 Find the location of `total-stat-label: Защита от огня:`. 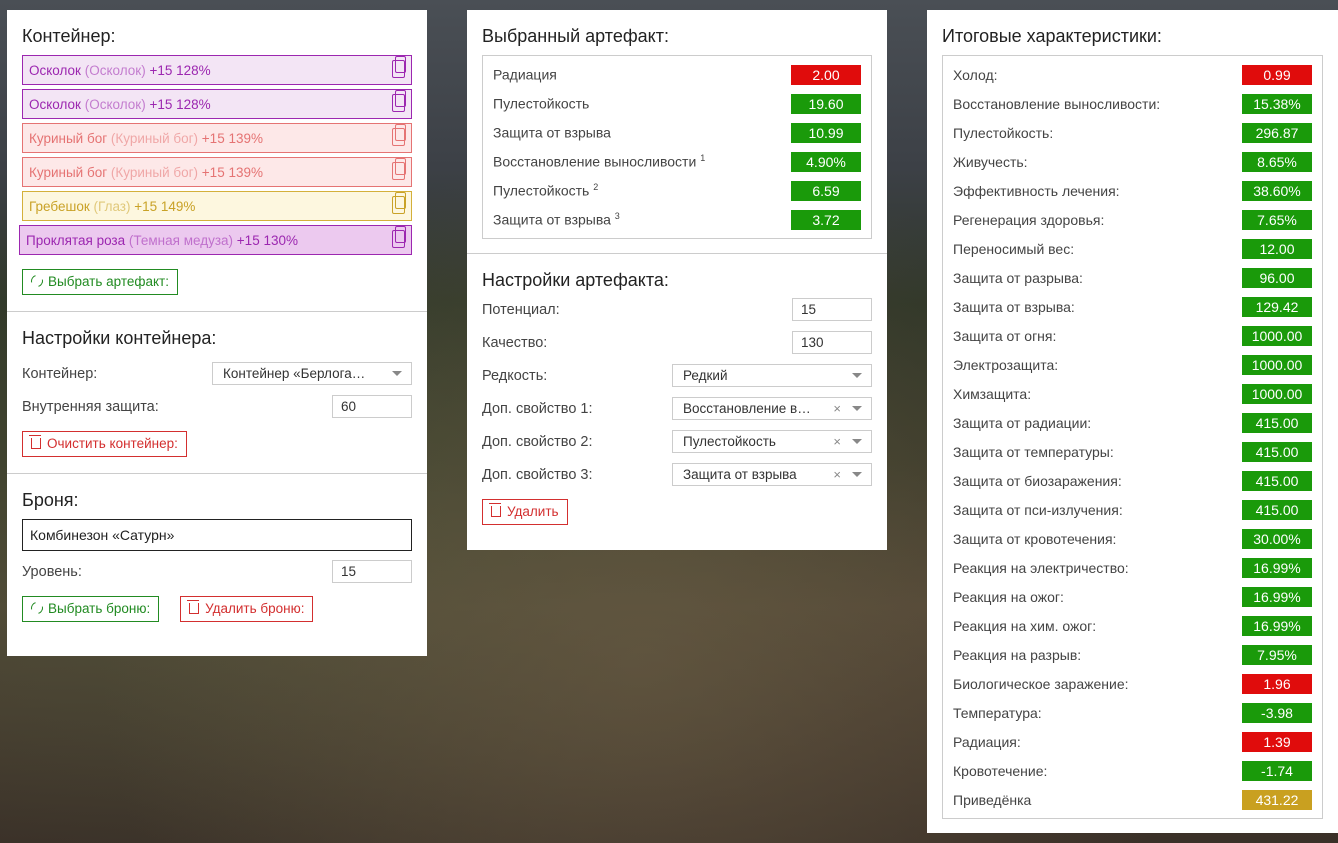

total-stat-label: Защита от огня: is located at coordinates (1005, 335).